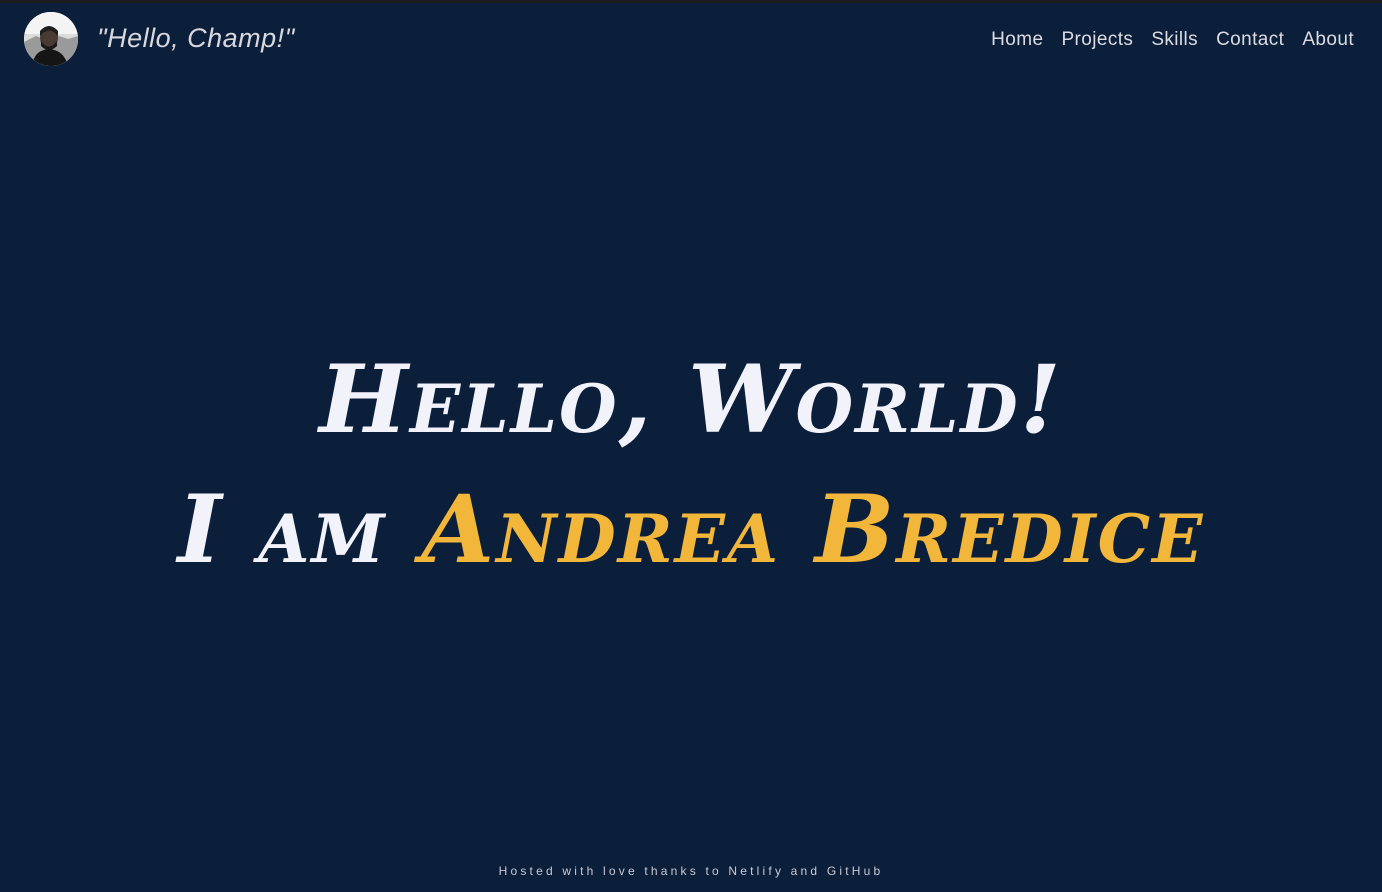 The image size is (1382, 892). I want to click on hero-intro-prefix: I am, so click(299, 530).